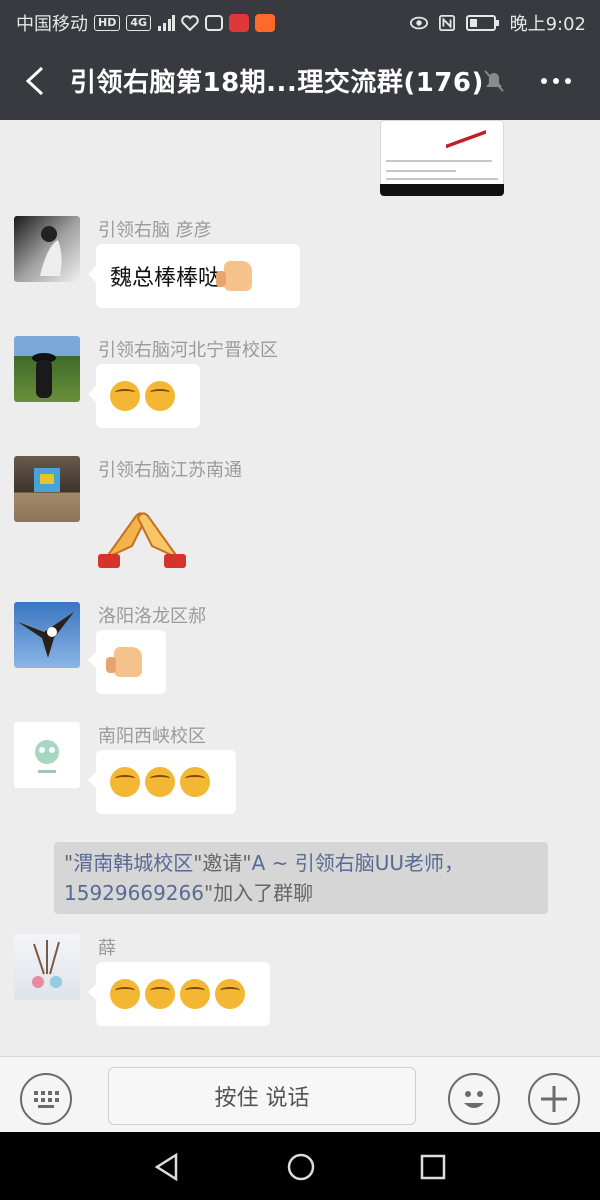 This screenshot has height=1200, width=600. Describe the element at coordinates (482, 23) in the screenshot. I see `battery-icon` at that location.